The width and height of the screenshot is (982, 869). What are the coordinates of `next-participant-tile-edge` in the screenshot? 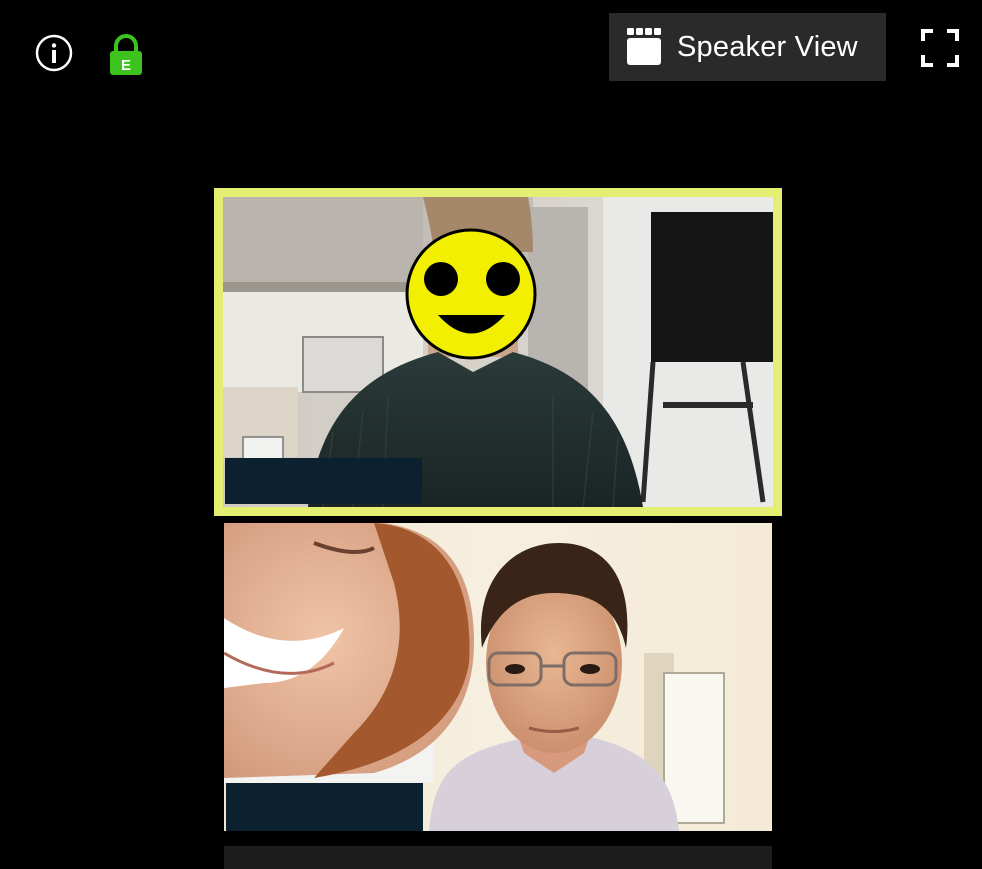 It's located at (498, 857).